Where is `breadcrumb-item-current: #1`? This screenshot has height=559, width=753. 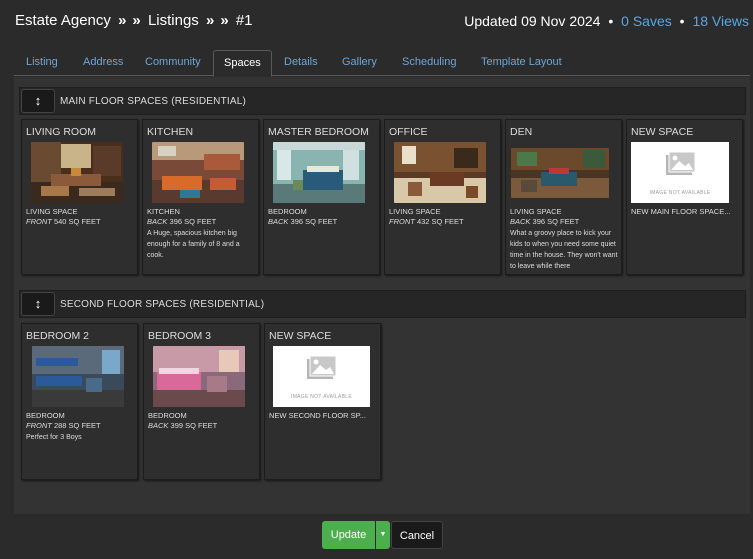
breadcrumb-item-current: #1 is located at coordinates (244, 20).